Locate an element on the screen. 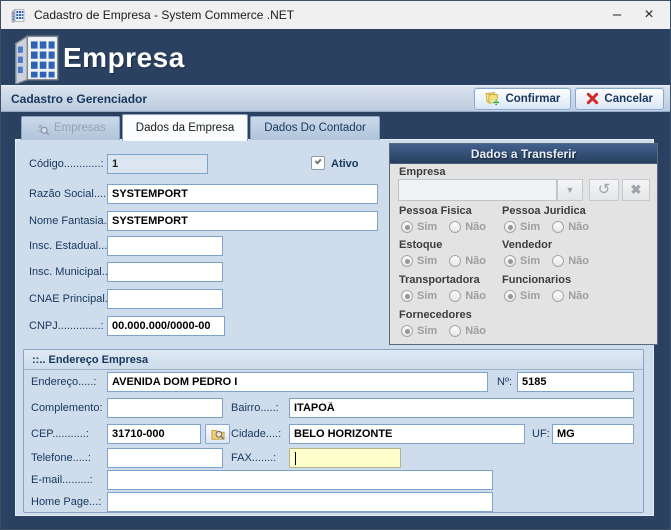  insc-estadual-label: Insc. Estadual...: is located at coordinates (70, 246).